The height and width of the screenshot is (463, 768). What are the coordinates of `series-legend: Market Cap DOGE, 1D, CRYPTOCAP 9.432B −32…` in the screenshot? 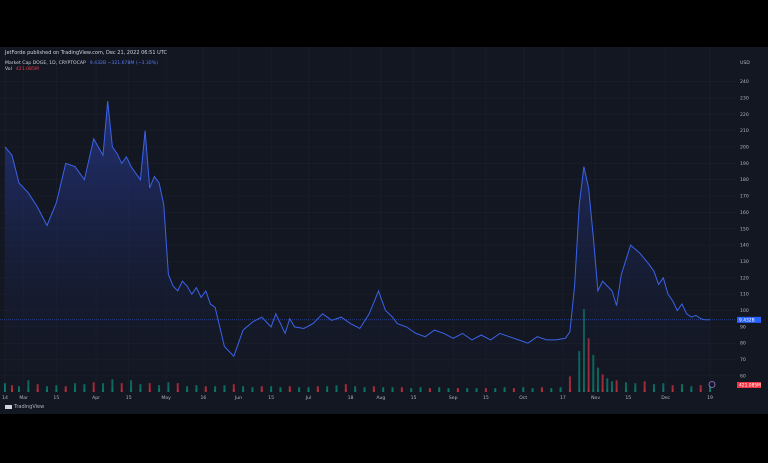 It's located at (81, 63).